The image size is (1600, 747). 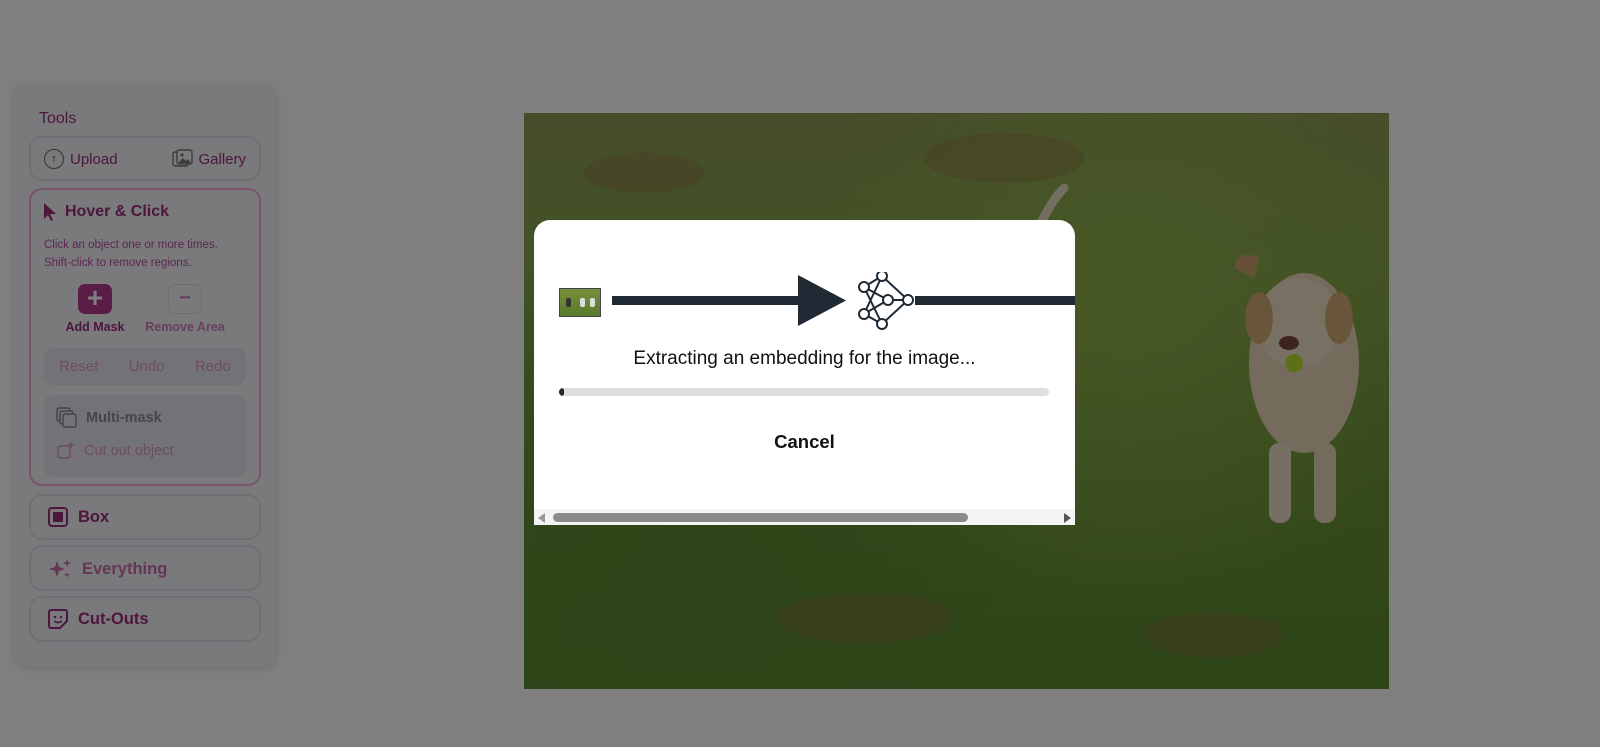 I want to click on scroll-right-icon, so click(x=1067, y=518).